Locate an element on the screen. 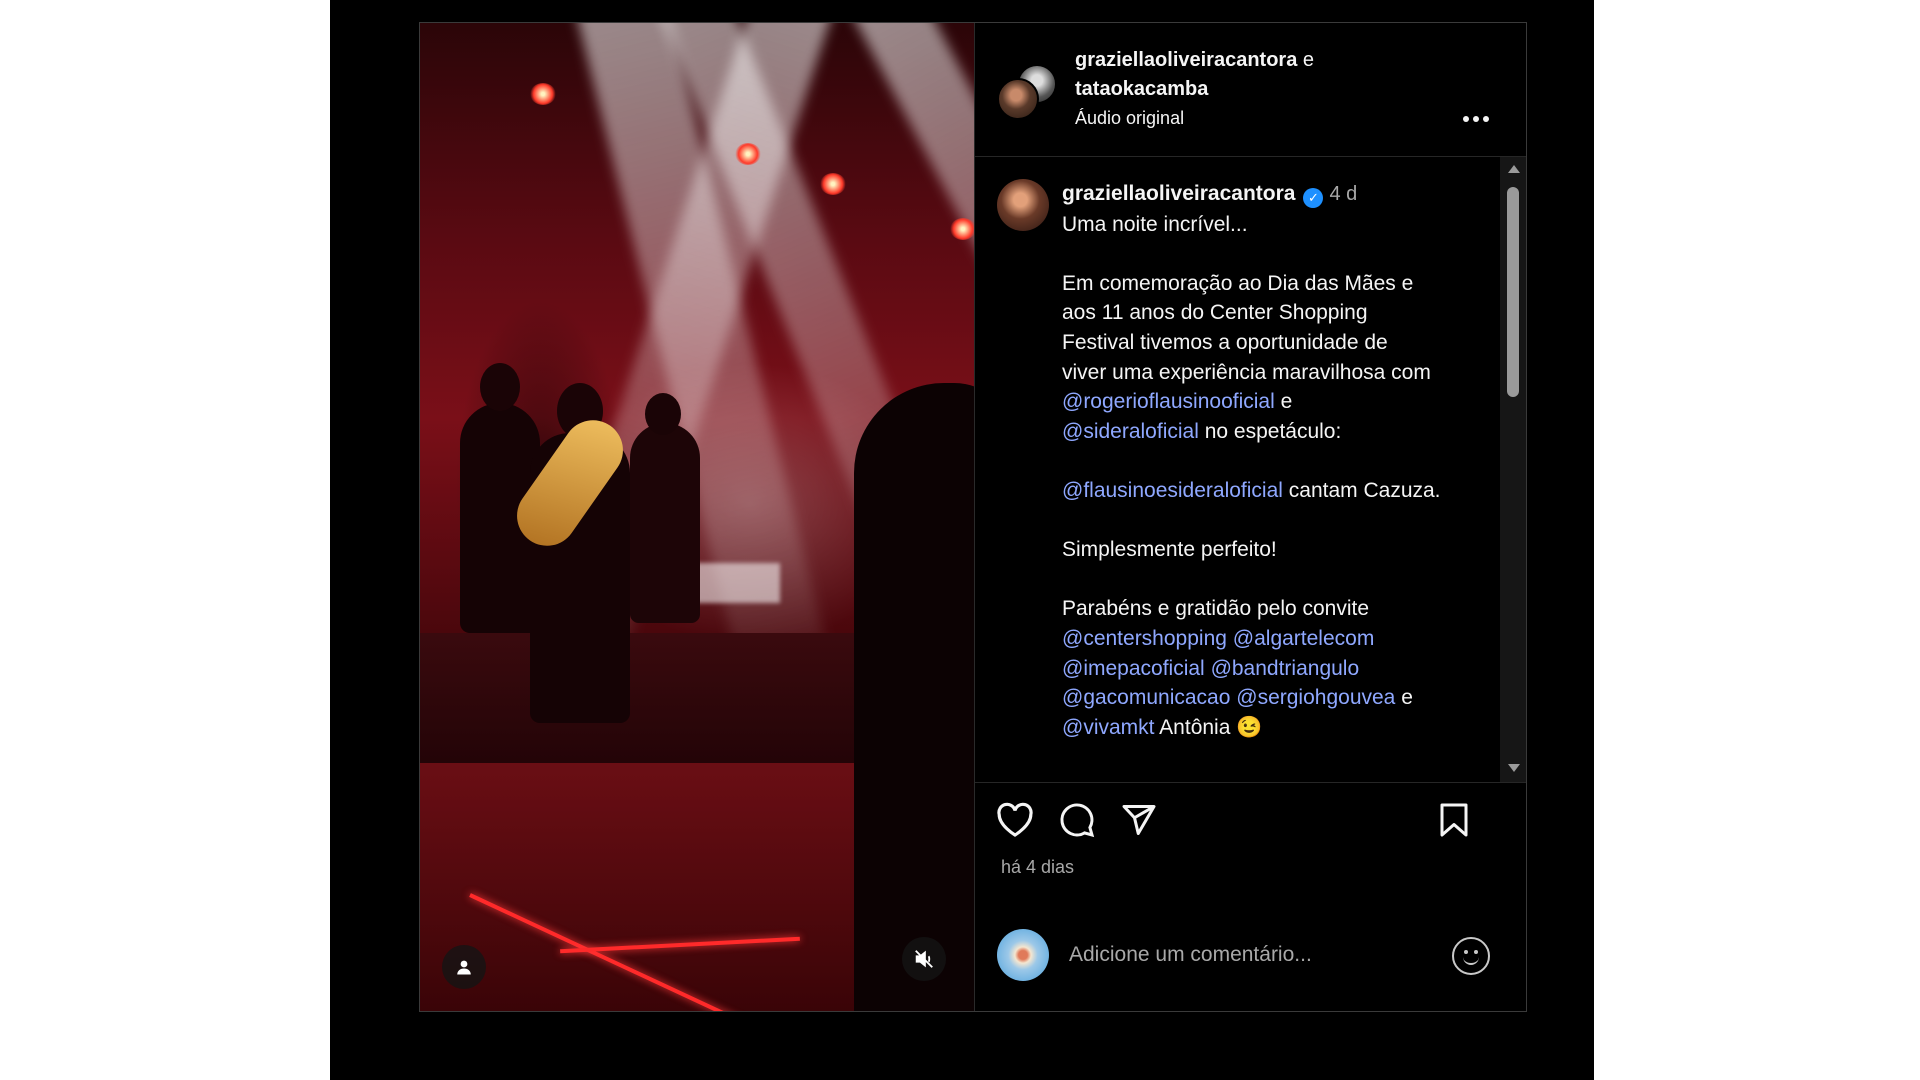  mention-link: @imepacoficial is located at coordinates (1133, 668).